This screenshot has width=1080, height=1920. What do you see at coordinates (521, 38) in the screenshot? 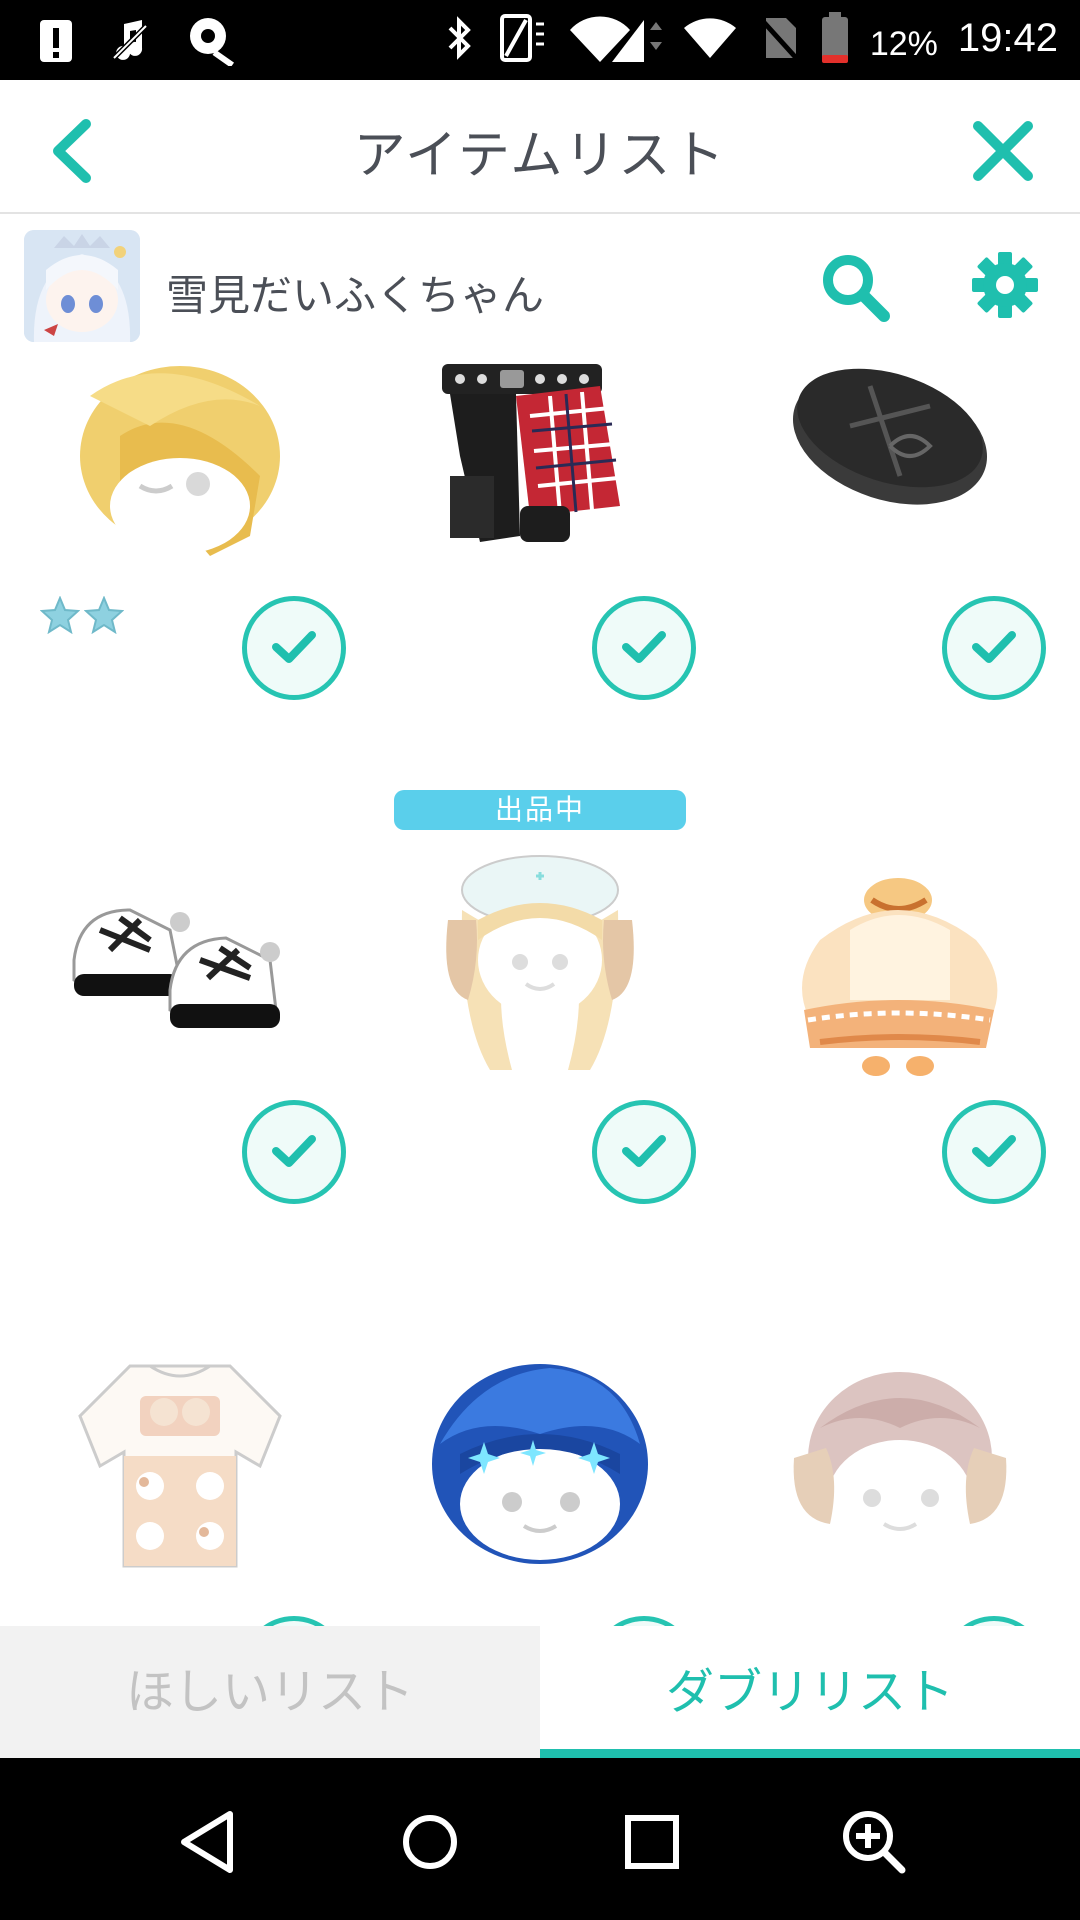
I see `vibrate-icon` at bounding box center [521, 38].